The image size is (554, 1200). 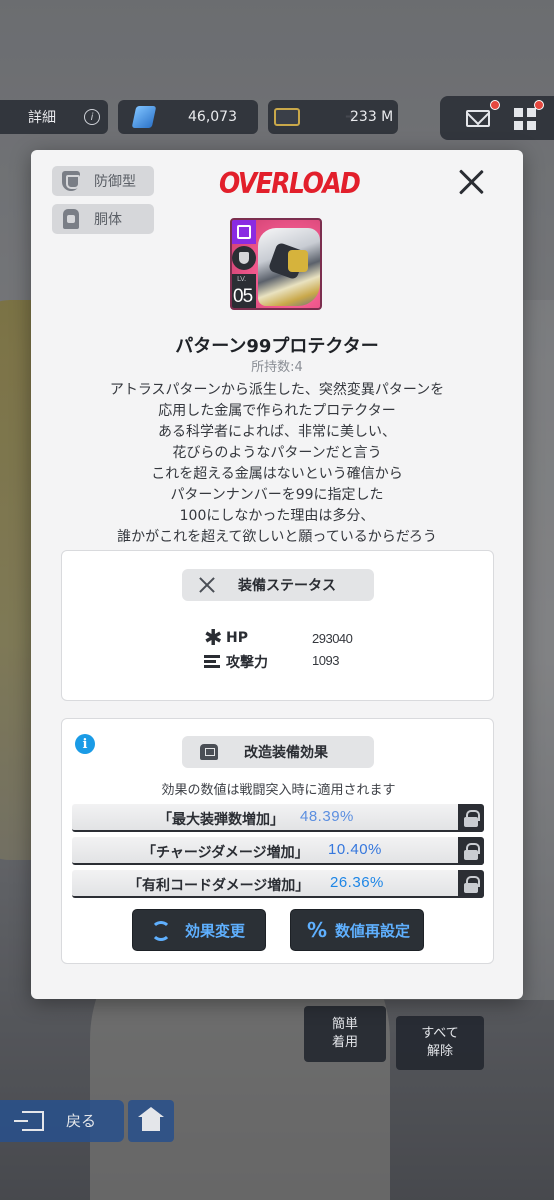 What do you see at coordinates (373, 930) in the screenshot?
I see `reset-values-label: 数値再設定` at bounding box center [373, 930].